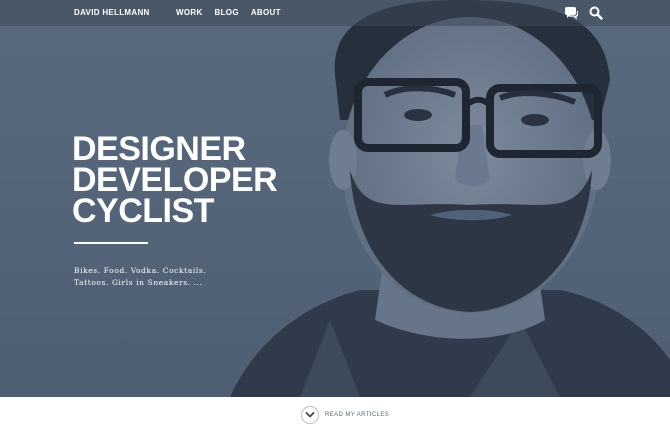 The width and height of the screenshot is (670, 430). I want to click on top-navigation-bar: DAVID HELLMANN WORK BLOG ABOUT, so click(335, 13).